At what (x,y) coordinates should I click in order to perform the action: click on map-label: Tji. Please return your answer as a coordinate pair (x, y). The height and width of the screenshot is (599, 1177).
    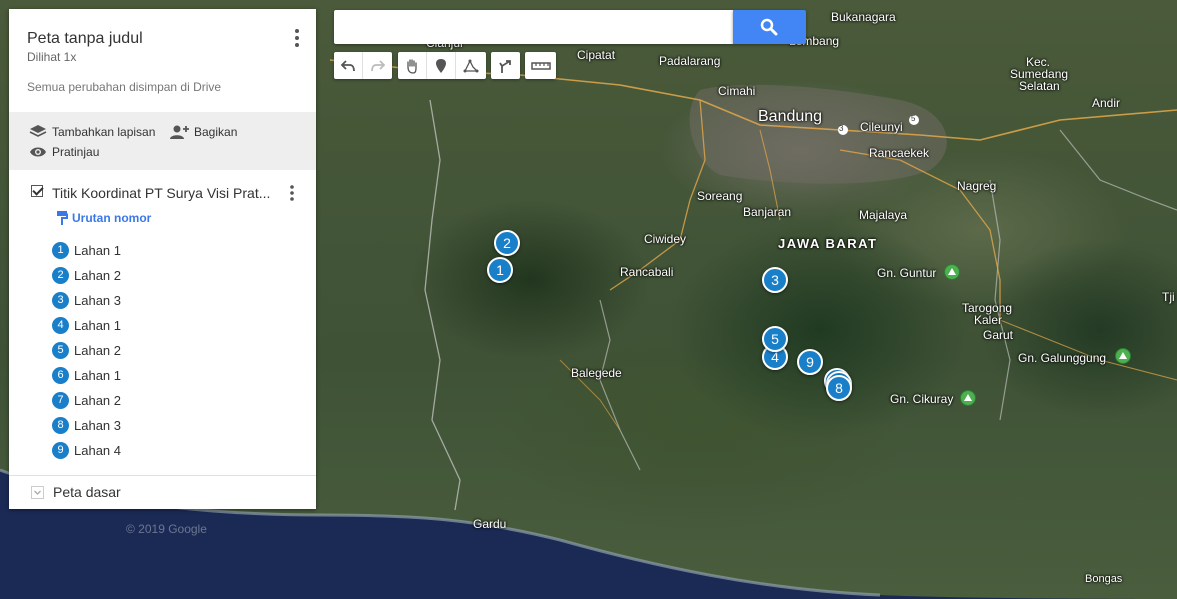
    Looking at the image, I should click on (1168, 297).